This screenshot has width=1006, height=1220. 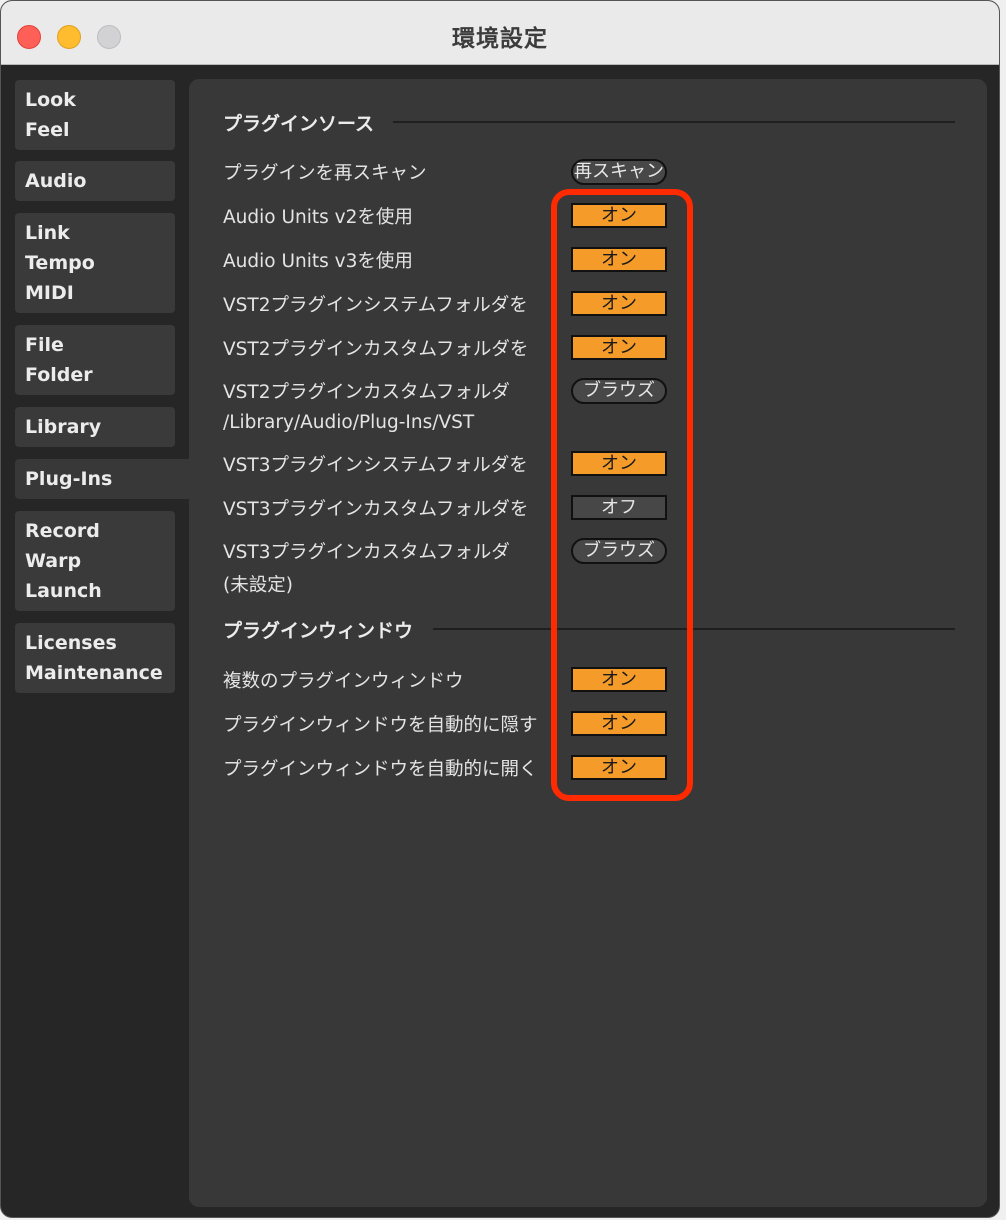 What do you see at coordinates (619, 391) in the screenshot?
I see `vst2-browse-button: ブラウズ` at bounding box center [619, 391].